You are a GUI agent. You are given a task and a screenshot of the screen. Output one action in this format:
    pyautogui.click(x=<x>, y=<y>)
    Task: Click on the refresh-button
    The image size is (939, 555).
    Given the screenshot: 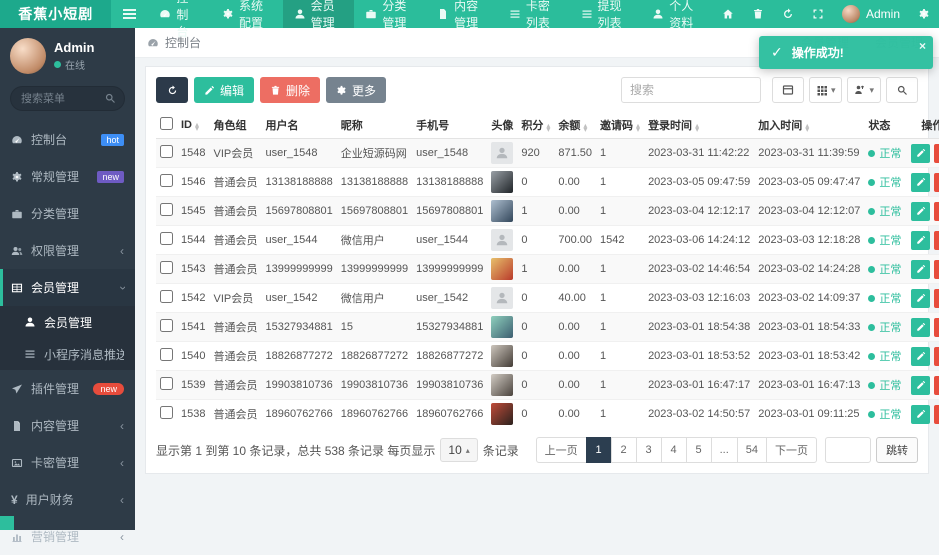 What is the action you would take?
    pyautogui.click(x=172, y=90)
    